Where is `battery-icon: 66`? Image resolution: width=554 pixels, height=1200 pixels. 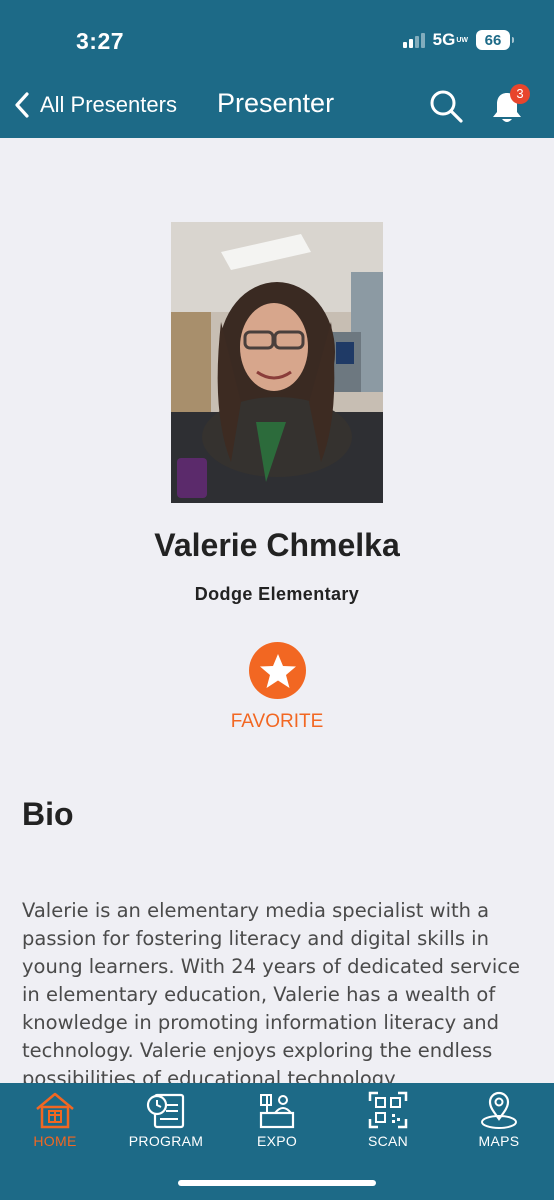
battery-icon: 66 is located at coordinates (495, 40).